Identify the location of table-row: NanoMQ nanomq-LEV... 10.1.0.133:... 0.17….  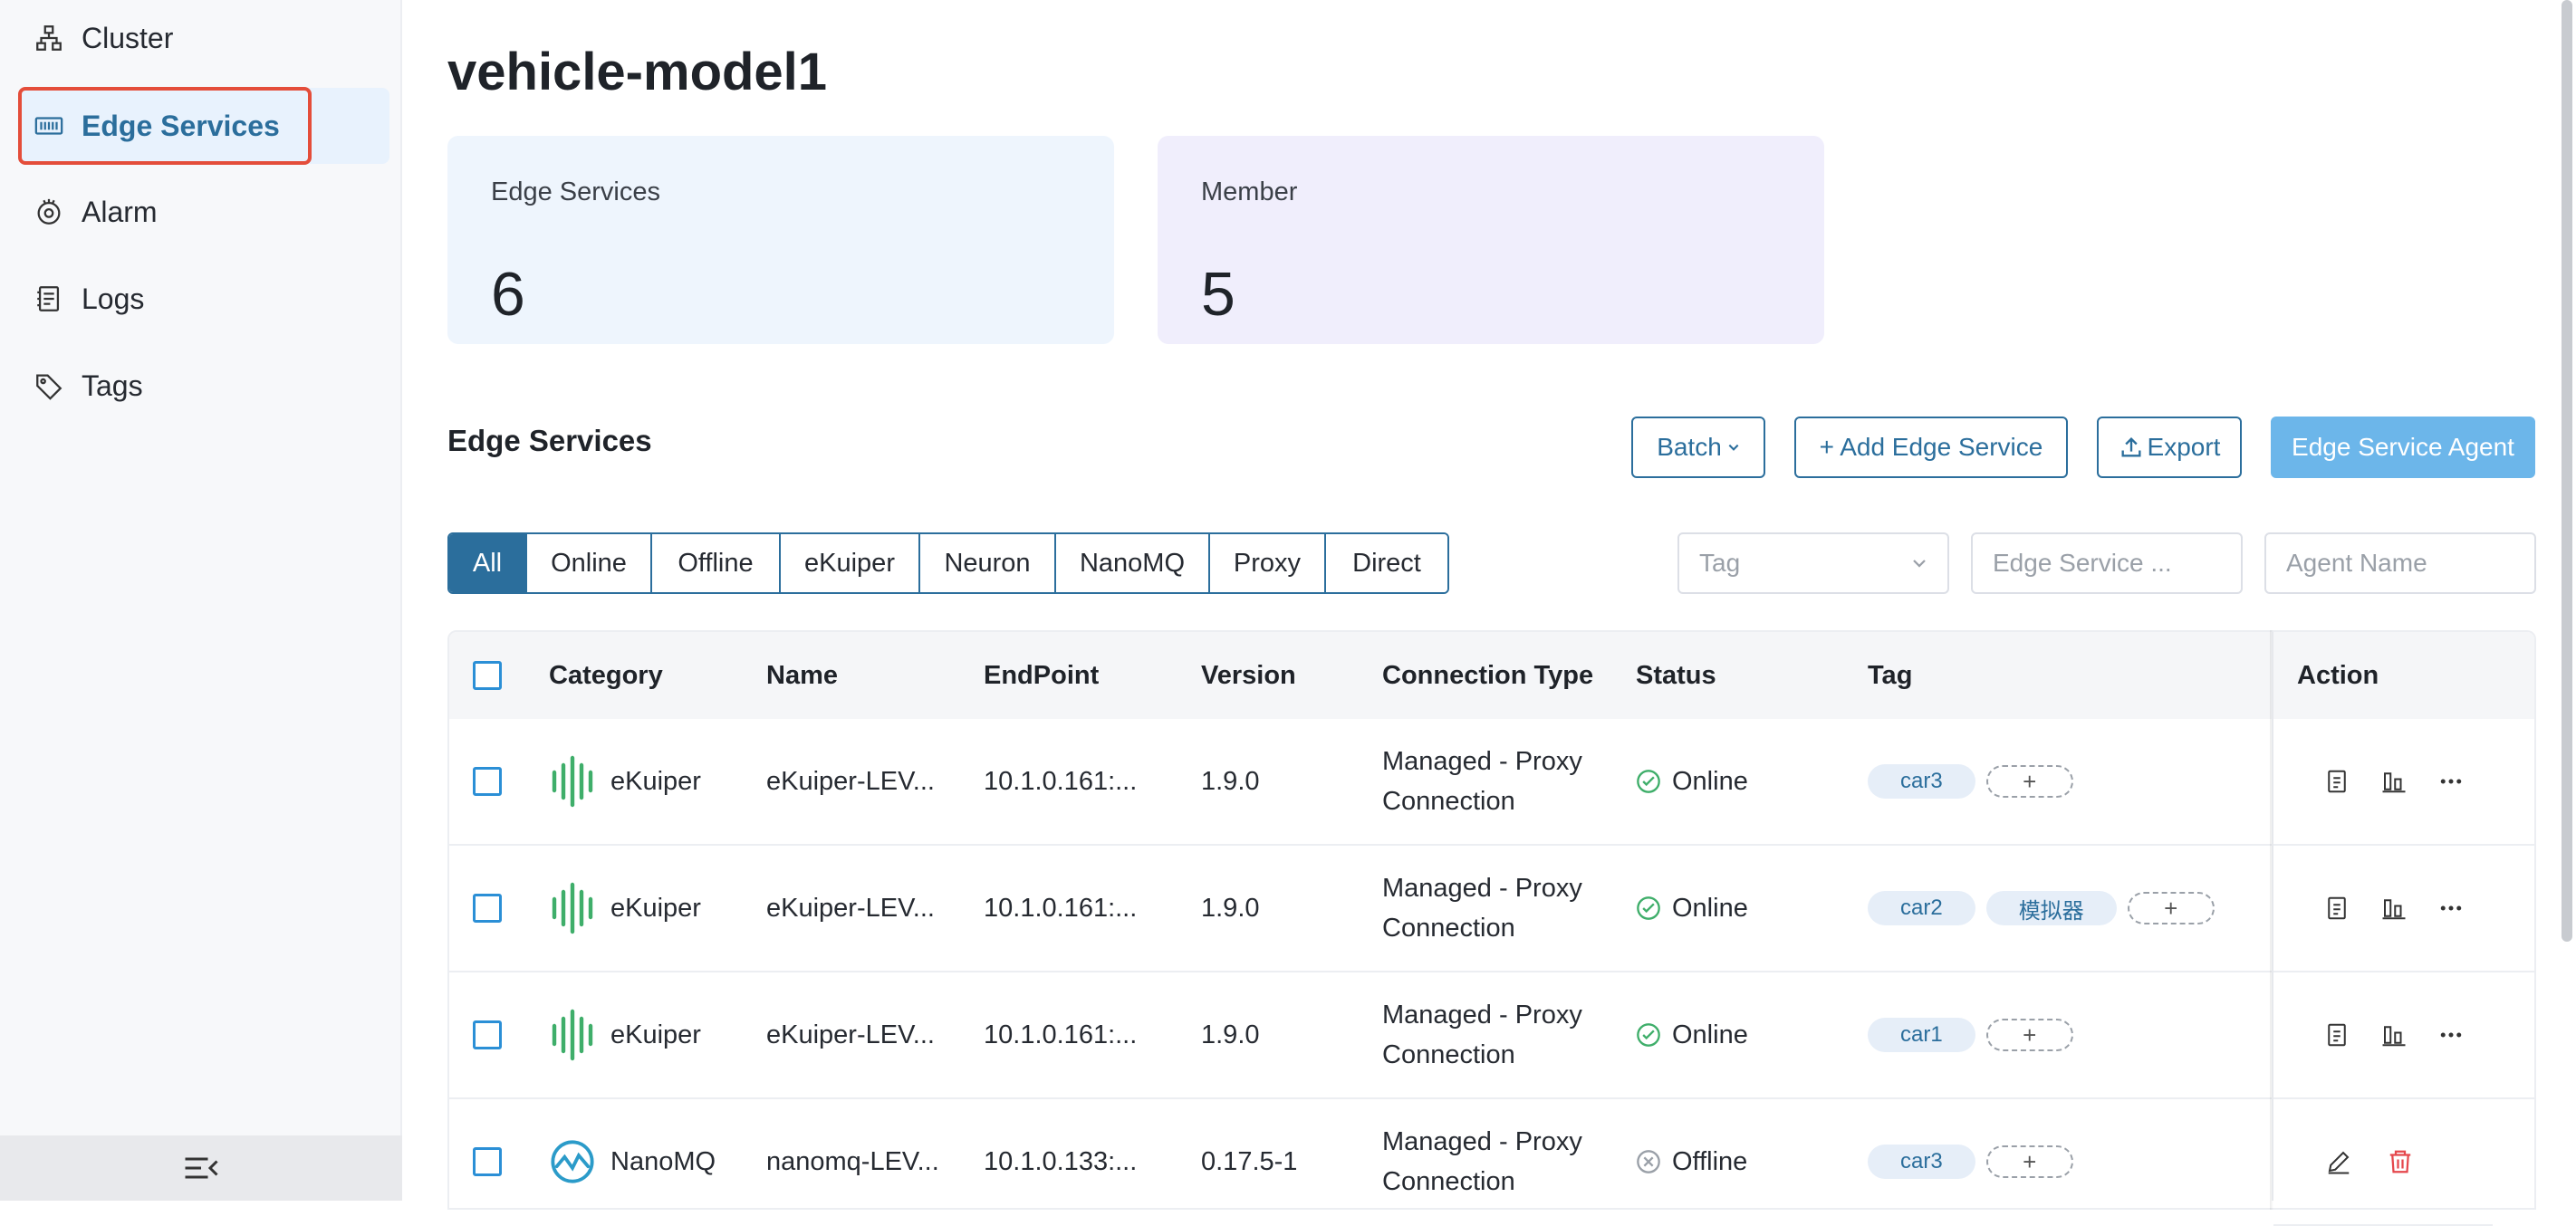
(1491, 1153).